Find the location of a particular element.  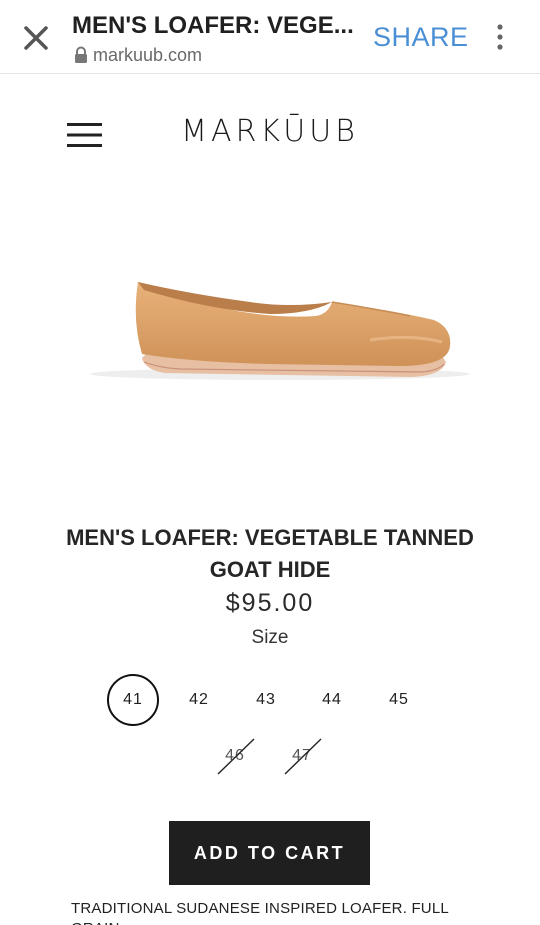

size-option-44: 44 is located at coordinates (332, 700).